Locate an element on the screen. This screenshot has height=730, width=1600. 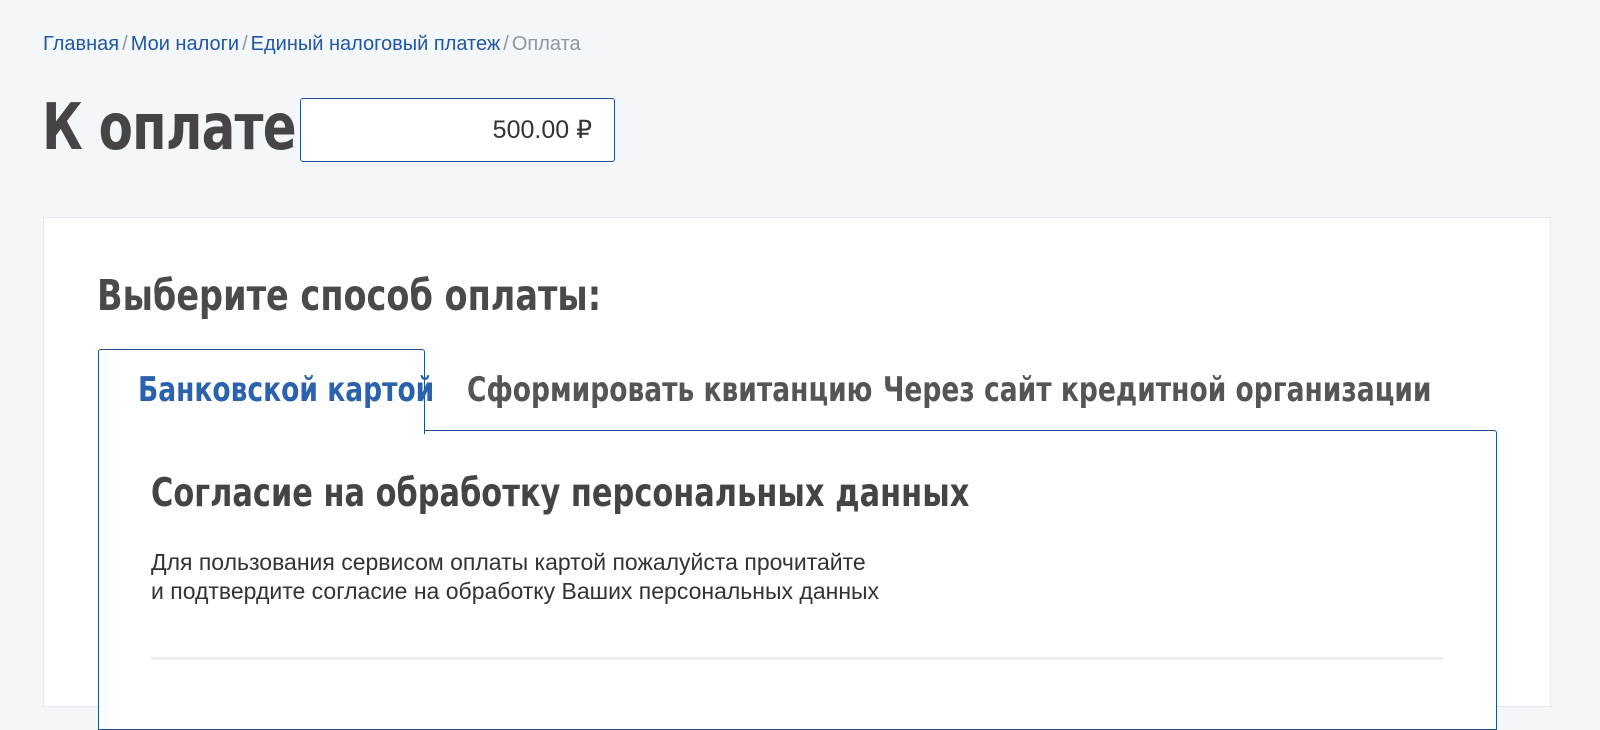
divider is located at coordinates (797, 658).